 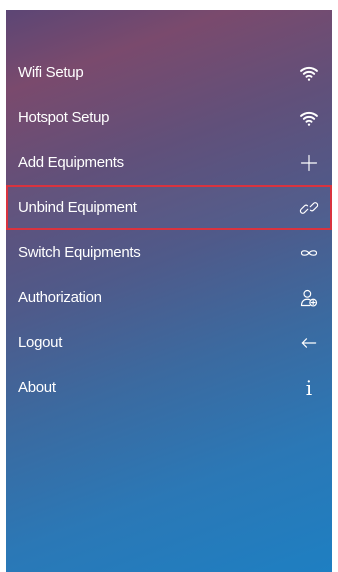 I want to click on user-add-icon, so click(x=309, y=298).